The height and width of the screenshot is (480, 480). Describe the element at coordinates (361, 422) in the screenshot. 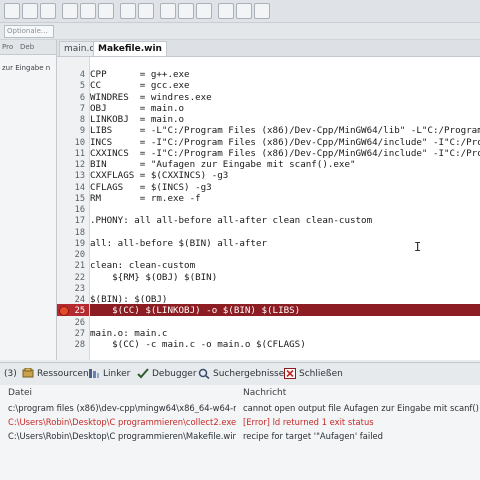

I see `message-text-cell: [Error] ld returned 1 exit status` at that location.